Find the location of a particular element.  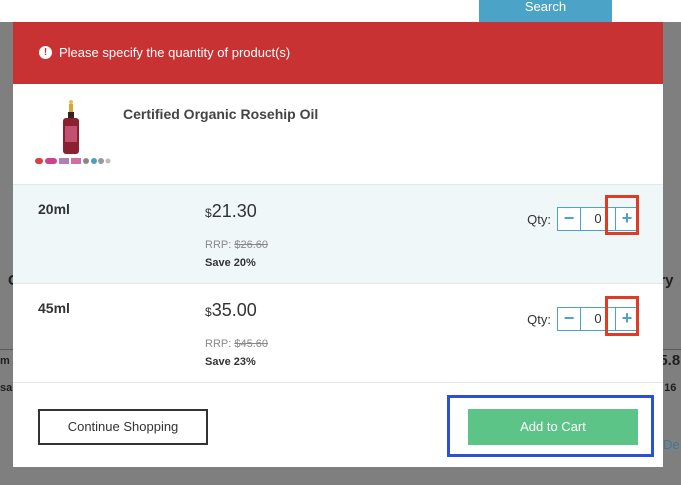

variant-rrp: RRP: $26.60 is located at coordinates (236, 245).